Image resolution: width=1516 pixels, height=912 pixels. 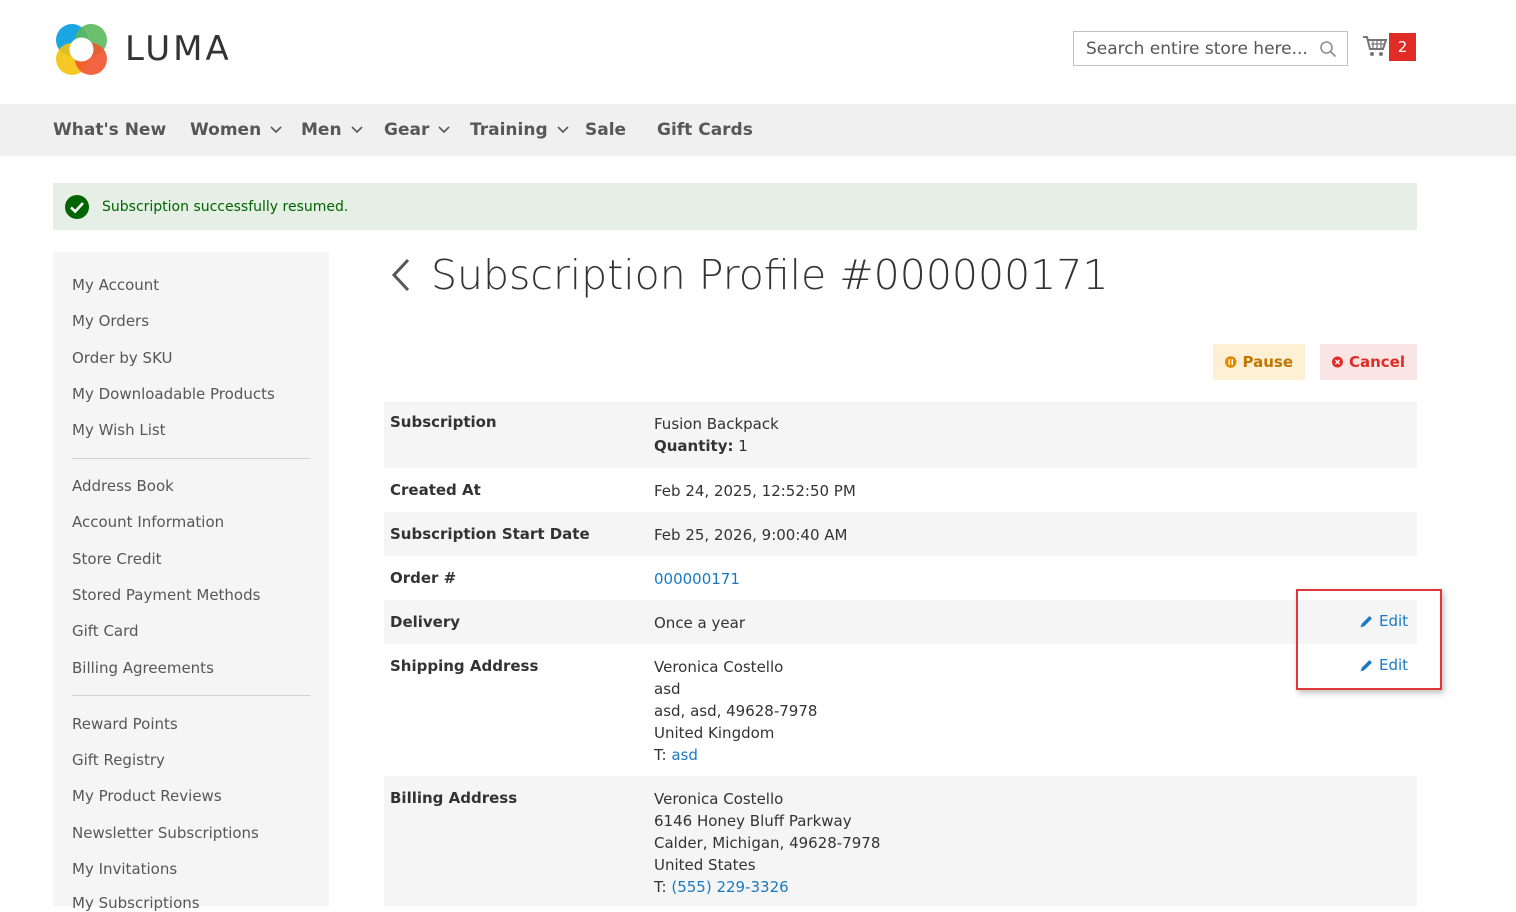 What do you see at coordinates (178, 49) in the screenshot?
I see `logo-text: LUMA` at bounding box center [178, 49].